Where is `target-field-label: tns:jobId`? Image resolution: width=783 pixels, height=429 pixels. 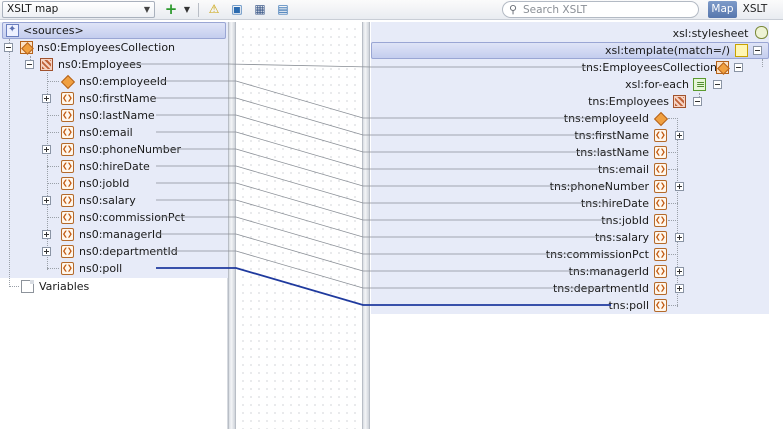
target-field-label: tns:jobId is located at coordinates (625, 220).